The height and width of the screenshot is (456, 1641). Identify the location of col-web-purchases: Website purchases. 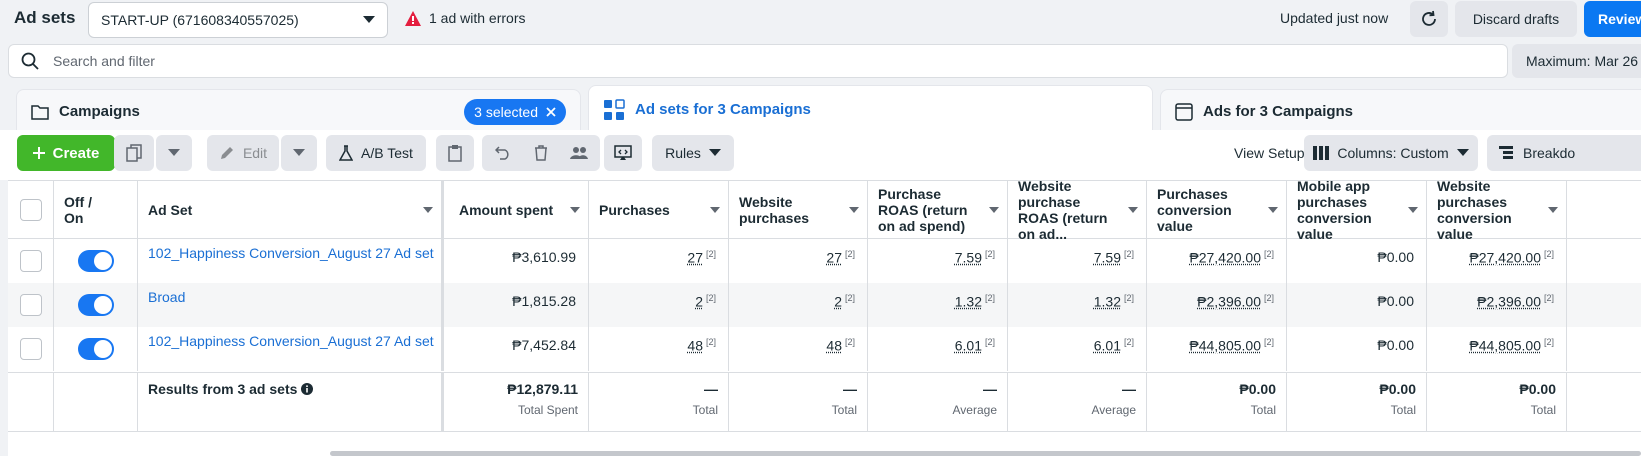
(798, 209).